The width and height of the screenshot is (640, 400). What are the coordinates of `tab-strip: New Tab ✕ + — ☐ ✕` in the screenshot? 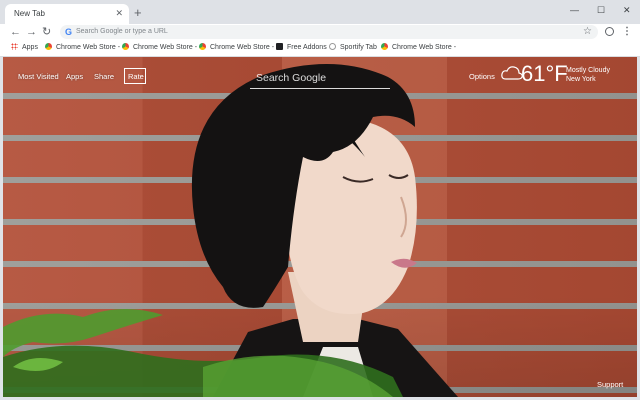 It's located at (320, 12).